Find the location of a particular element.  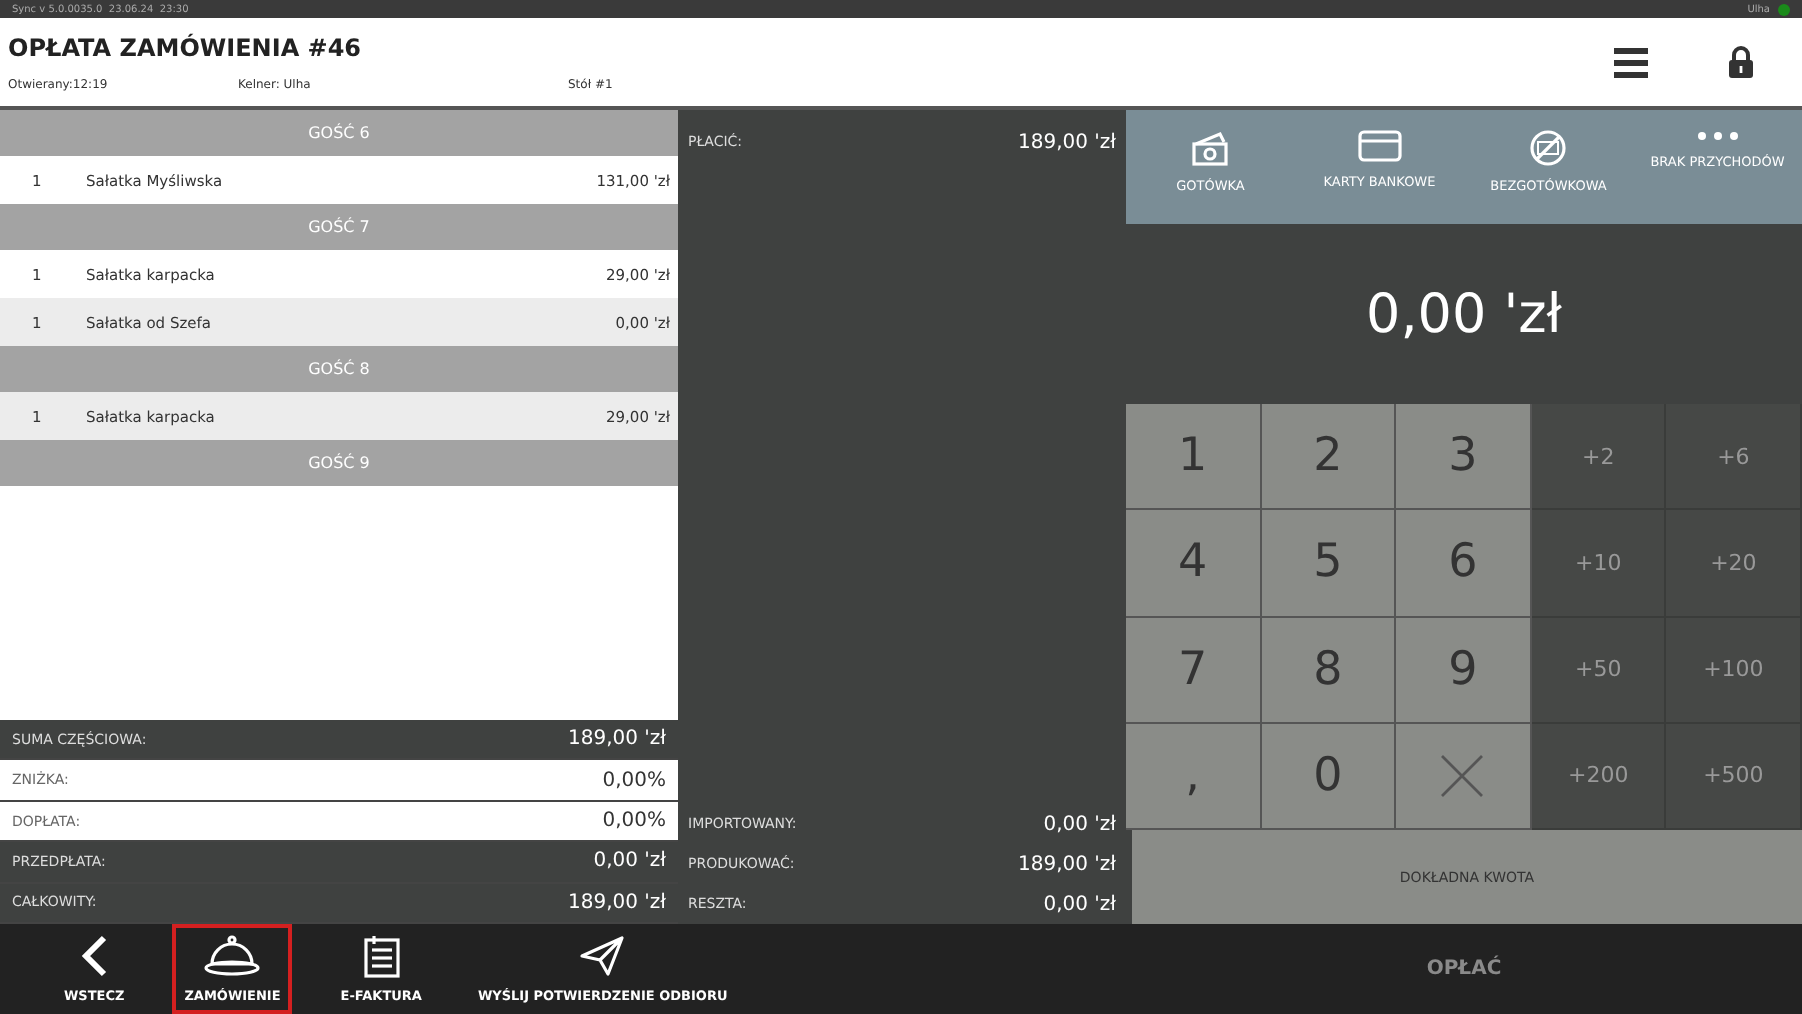

keypad-key: 5 is located at coordinates (1329, 563).